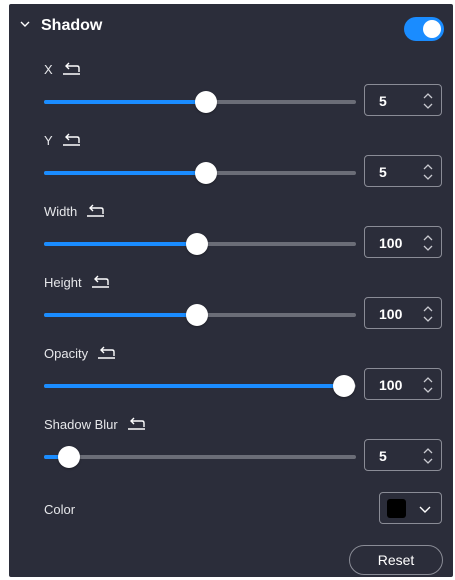 This screenshot has width=455, height=580. I want to click on opacity-slider, so click(200, 386).